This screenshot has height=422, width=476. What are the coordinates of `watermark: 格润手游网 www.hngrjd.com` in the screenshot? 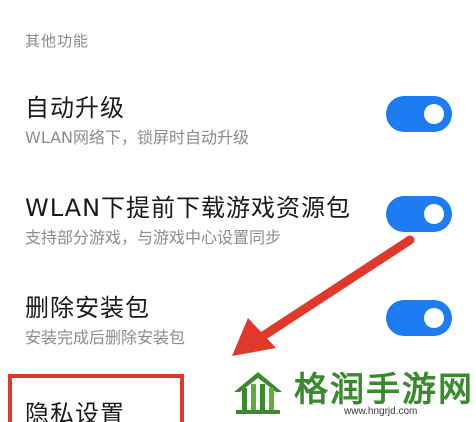 It's located at (352, 392).